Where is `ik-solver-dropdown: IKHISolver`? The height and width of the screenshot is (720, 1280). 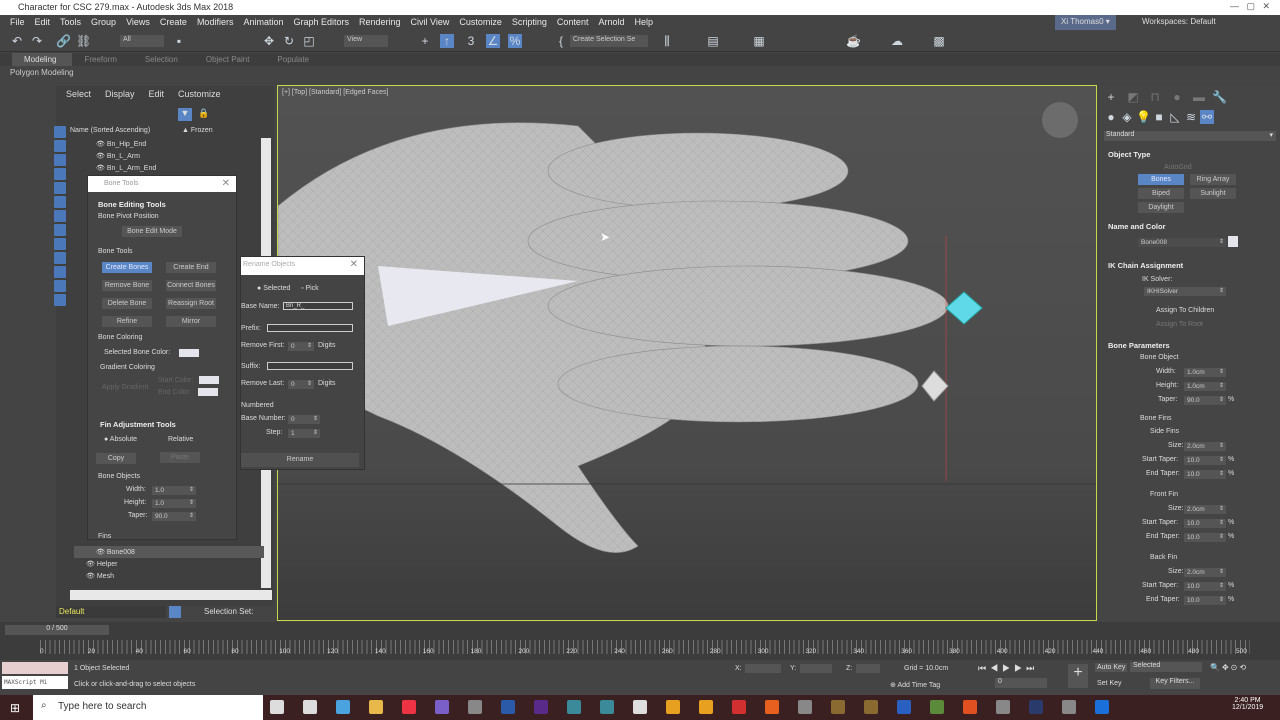 ik-solver-dropdown: IKHISolver is located at coordinates (1185, 291).